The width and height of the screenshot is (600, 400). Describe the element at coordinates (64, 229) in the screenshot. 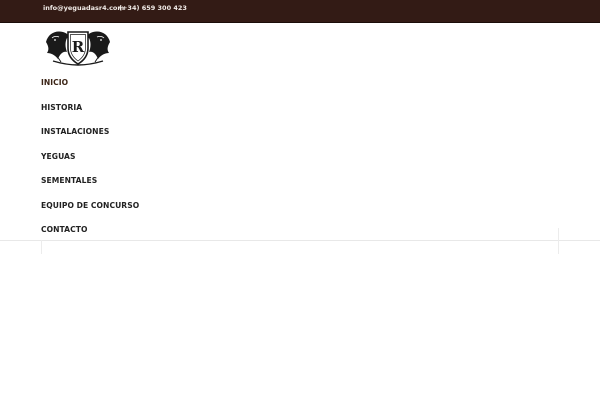

I see `nav-link-contacto: CONTACTO` at that location.